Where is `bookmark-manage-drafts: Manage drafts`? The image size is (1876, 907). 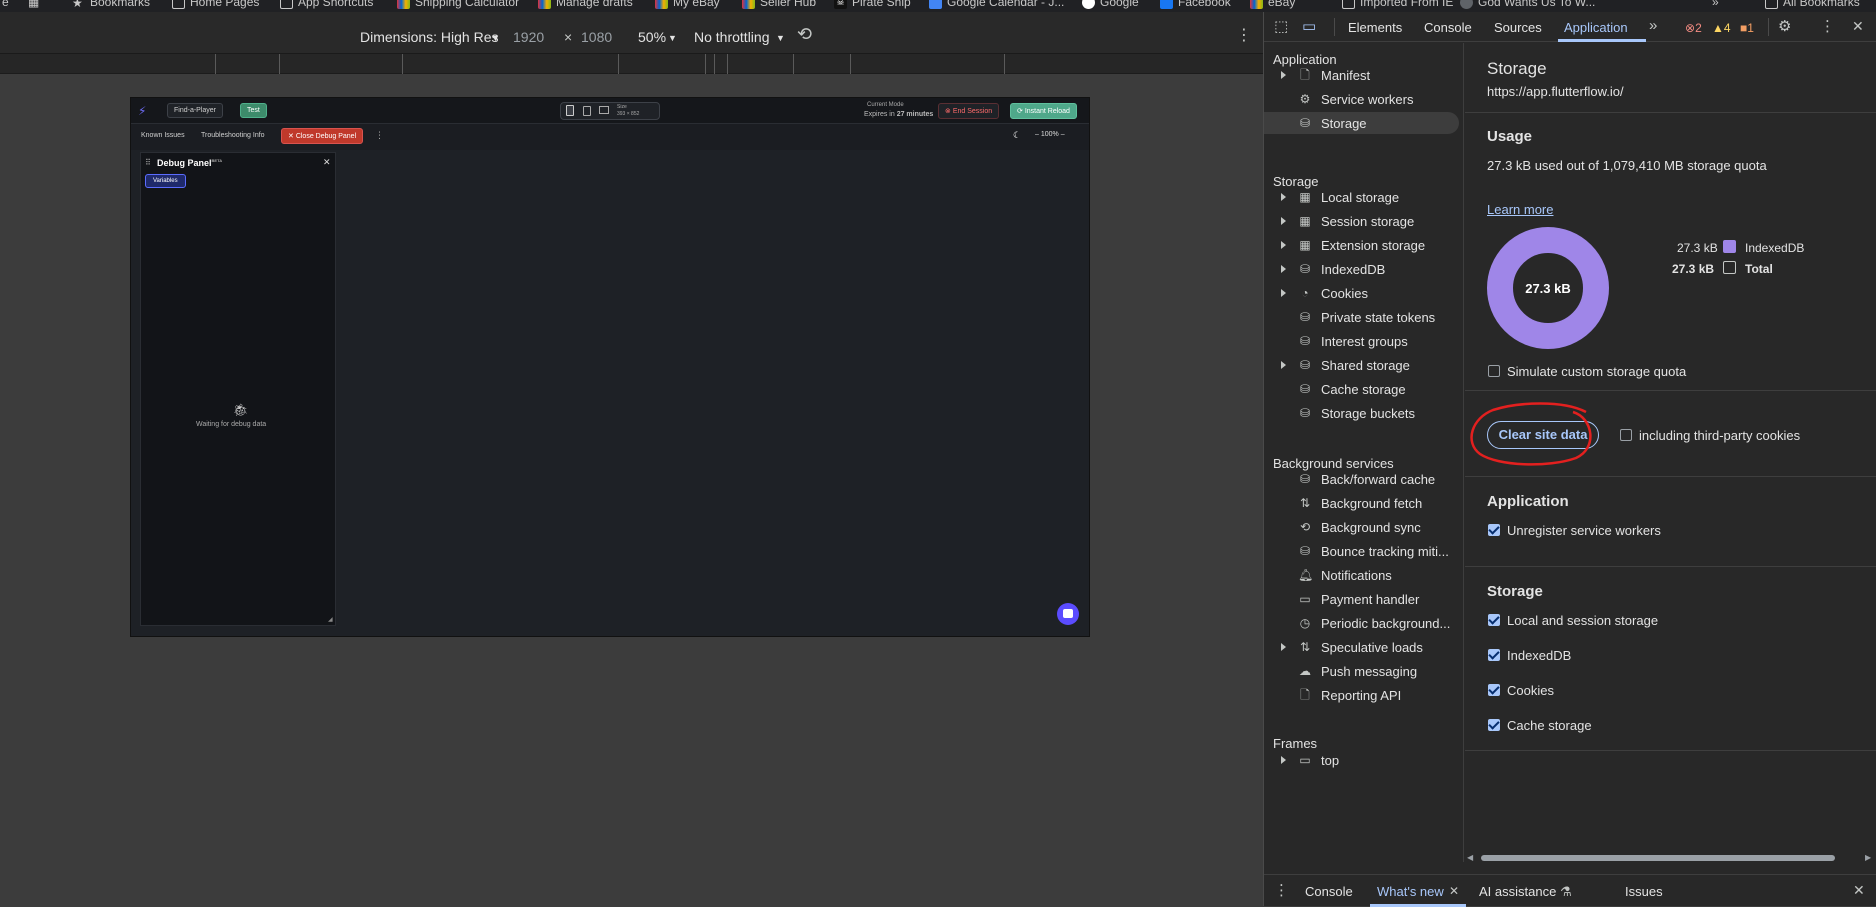 bookmark-manage-drafts: Manage drafts is located at coordinates (585, 4).